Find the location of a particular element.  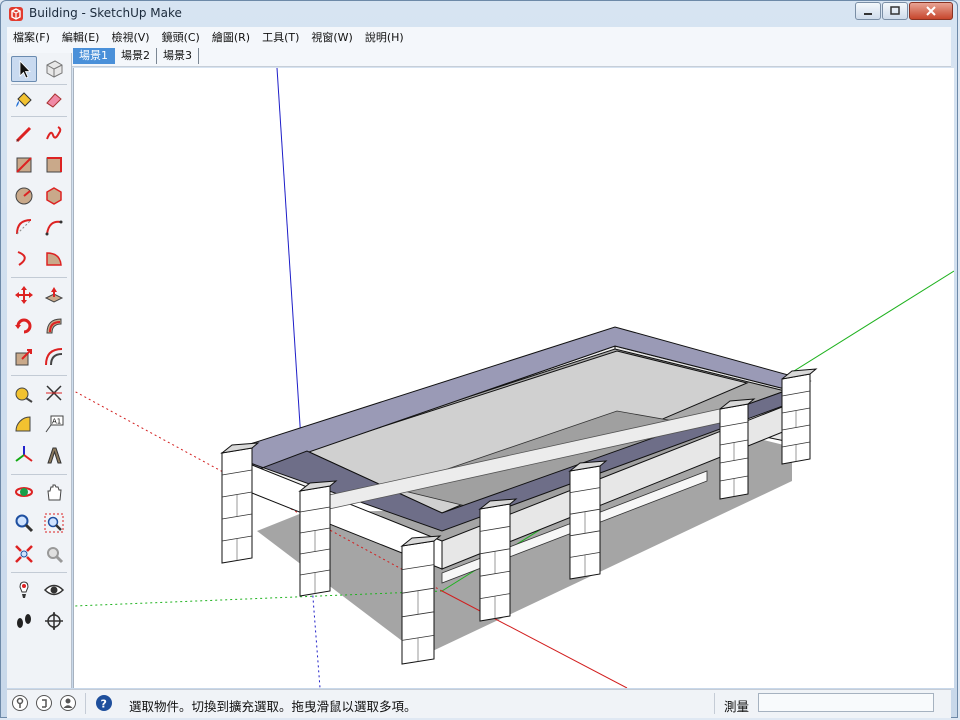

rotated-rectangle-icon is located at coordinates (54, 165).